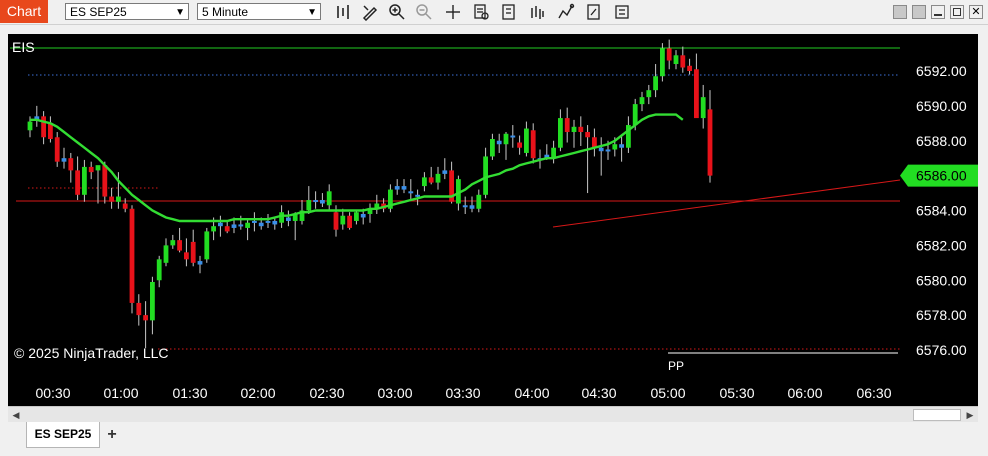 This screenshot has width=988, height=456. Describe the element at coordinates (537, 12) in the screenshot. I see `indicators-icon` at that location.